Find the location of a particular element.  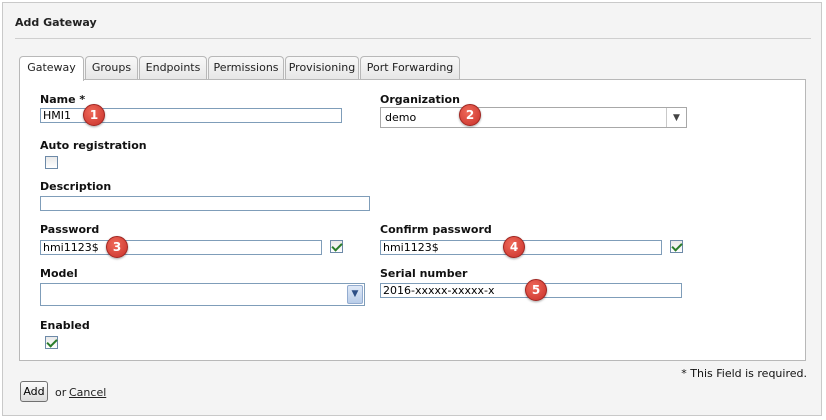

confirm-password-label: Confirm password is located at coordinates (436, 229).